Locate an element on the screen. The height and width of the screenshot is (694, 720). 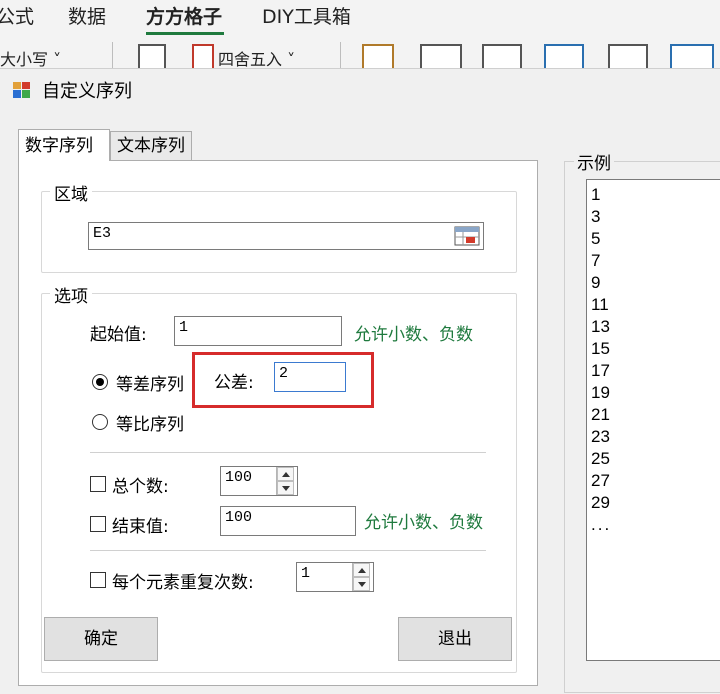
grid-icon is located at coordinates (502, 57).